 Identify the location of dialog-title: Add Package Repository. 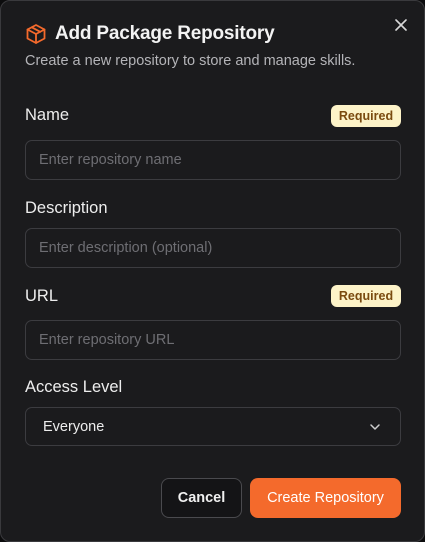
(165, 33).